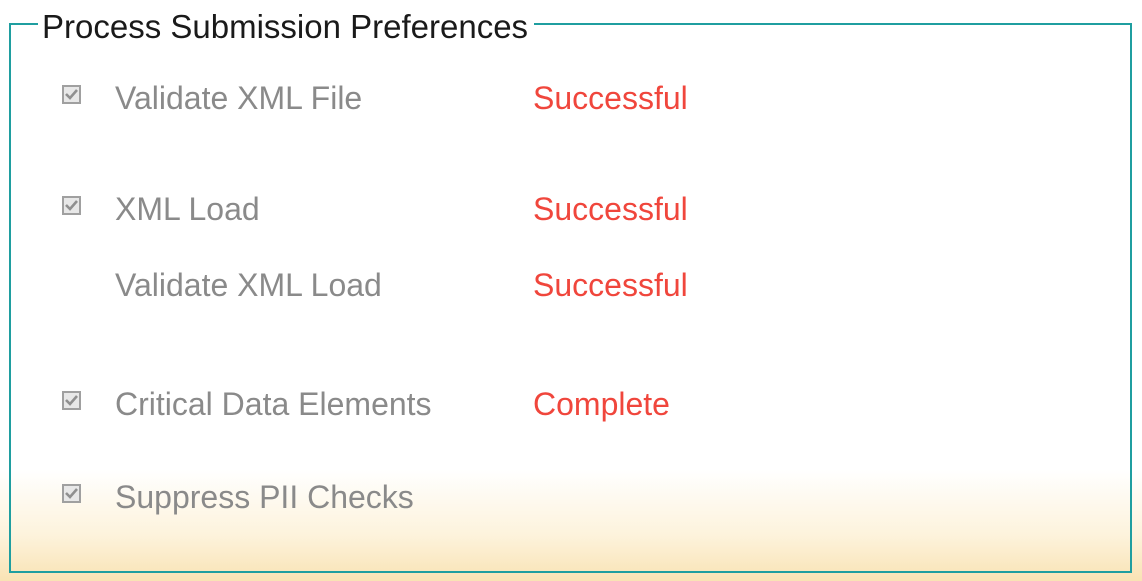 The height and width of the screenshot is (581, 1142). I want to click on suppress-pii-checks-checkbox, so click(71, 493).